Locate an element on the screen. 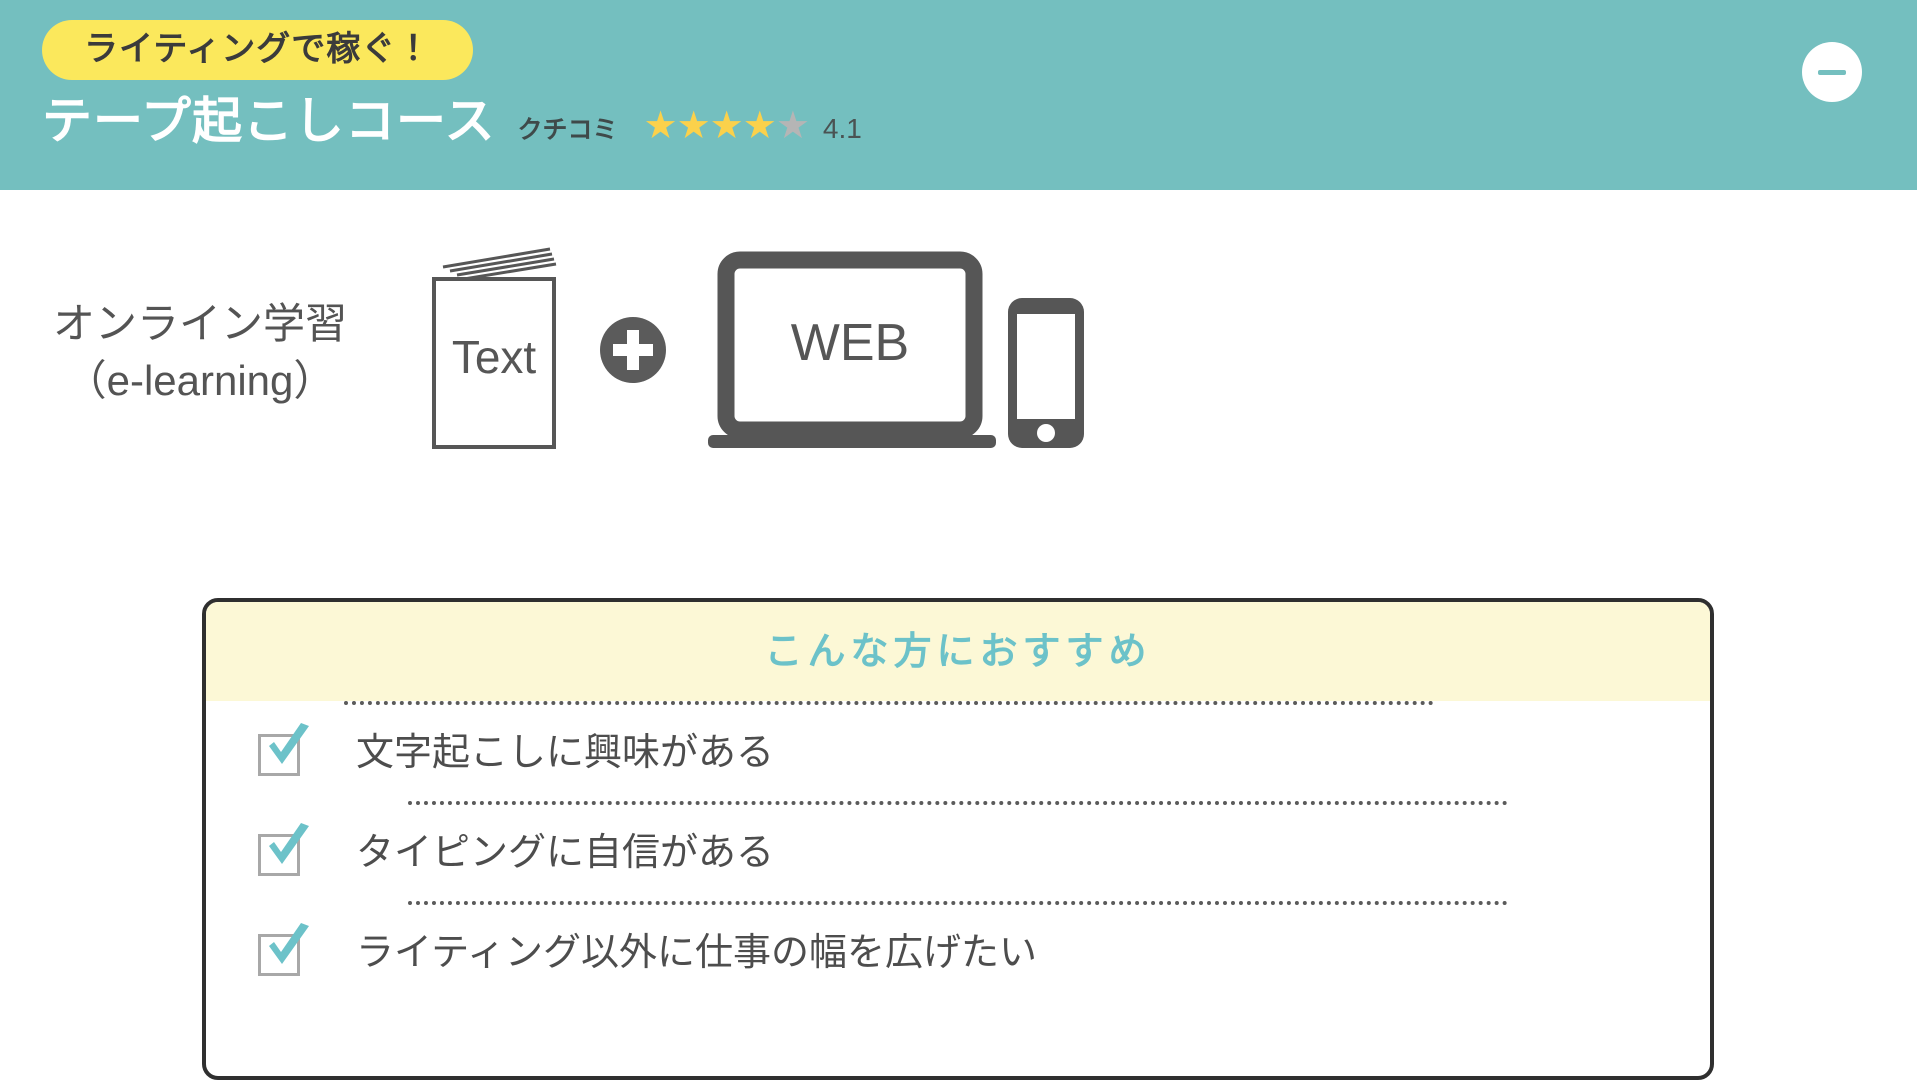 Image resolution: width=1917 pixels, height=1080 pixels. elearning-label: オンライン学習 （e-learning） is located at coordinates (200, 352).